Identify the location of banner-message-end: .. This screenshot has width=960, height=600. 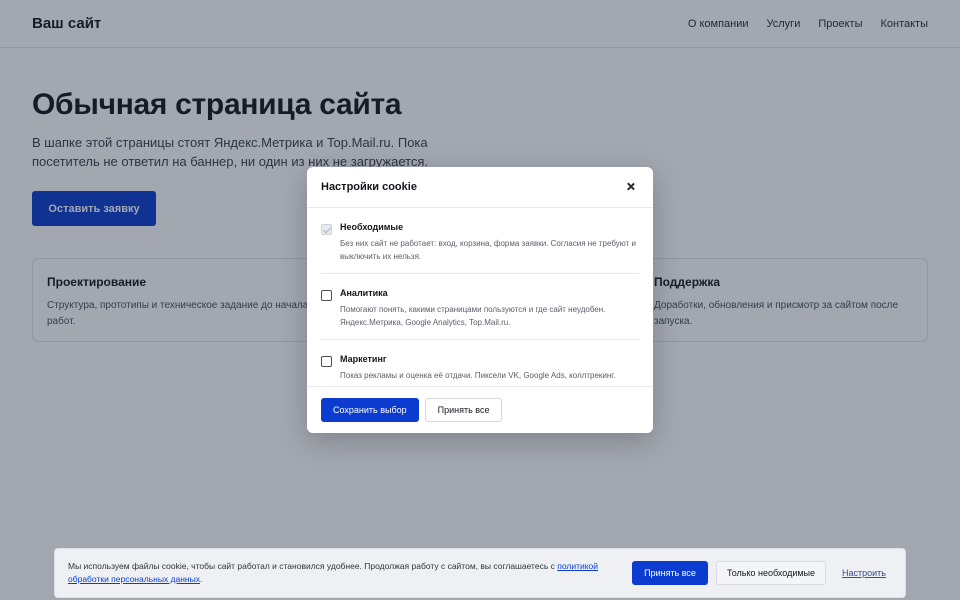
(201, 579).